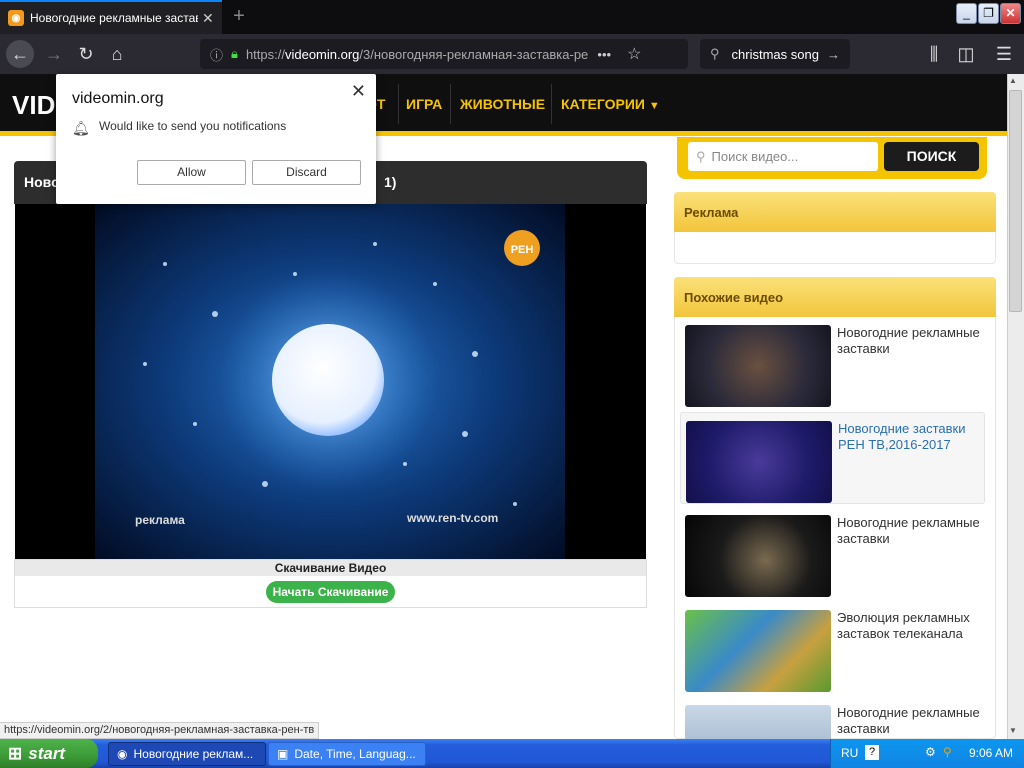  I want to click on help-icon: ?, so click(872, 752).